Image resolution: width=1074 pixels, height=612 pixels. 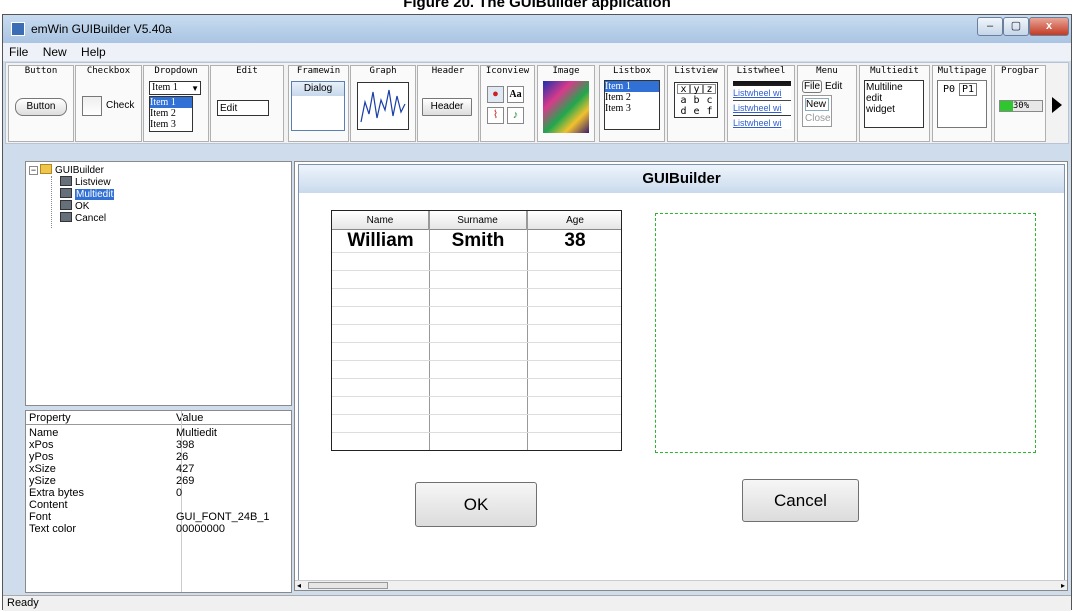 I want to click on column-header-name: Name, so click(x=380, y=220).